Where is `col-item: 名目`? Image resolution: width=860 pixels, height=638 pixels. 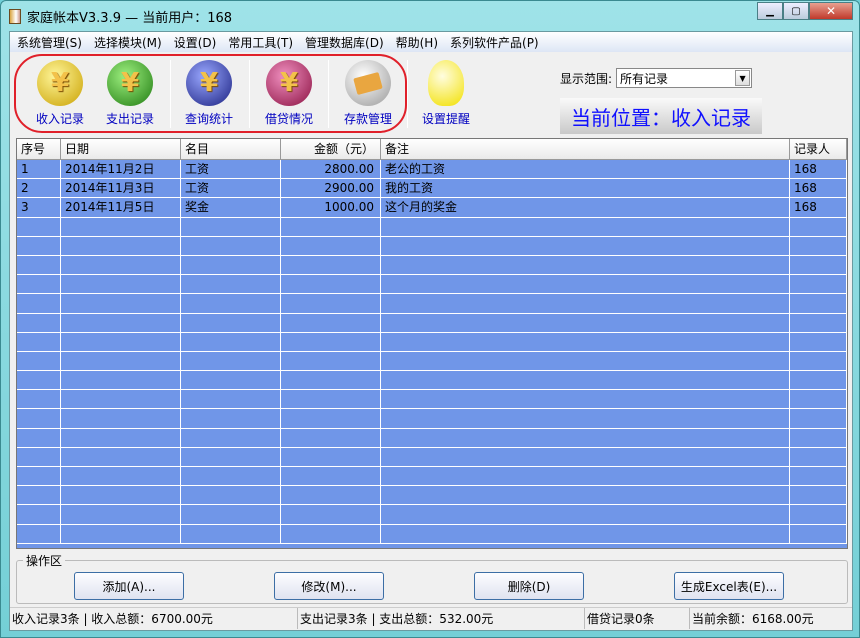
col-item: 名目 is located at coordinates (231, 149).